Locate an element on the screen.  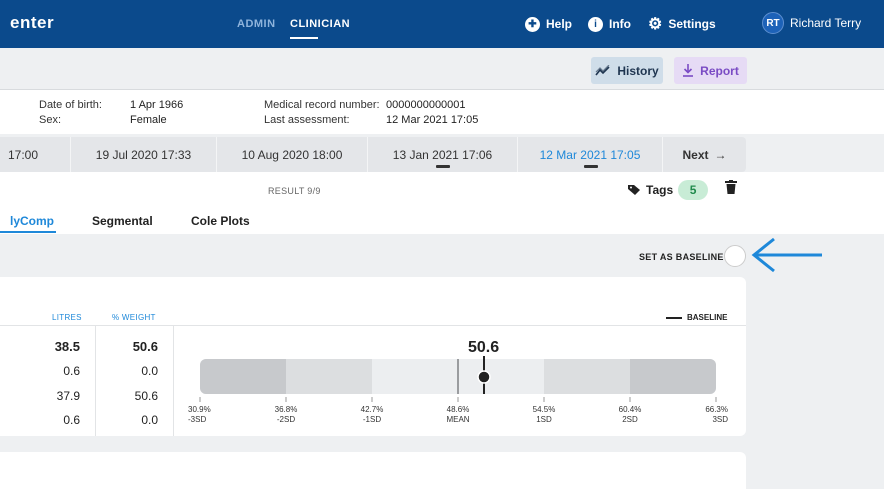
tags-control: Tags 5 is located at coordinates (668, 190).